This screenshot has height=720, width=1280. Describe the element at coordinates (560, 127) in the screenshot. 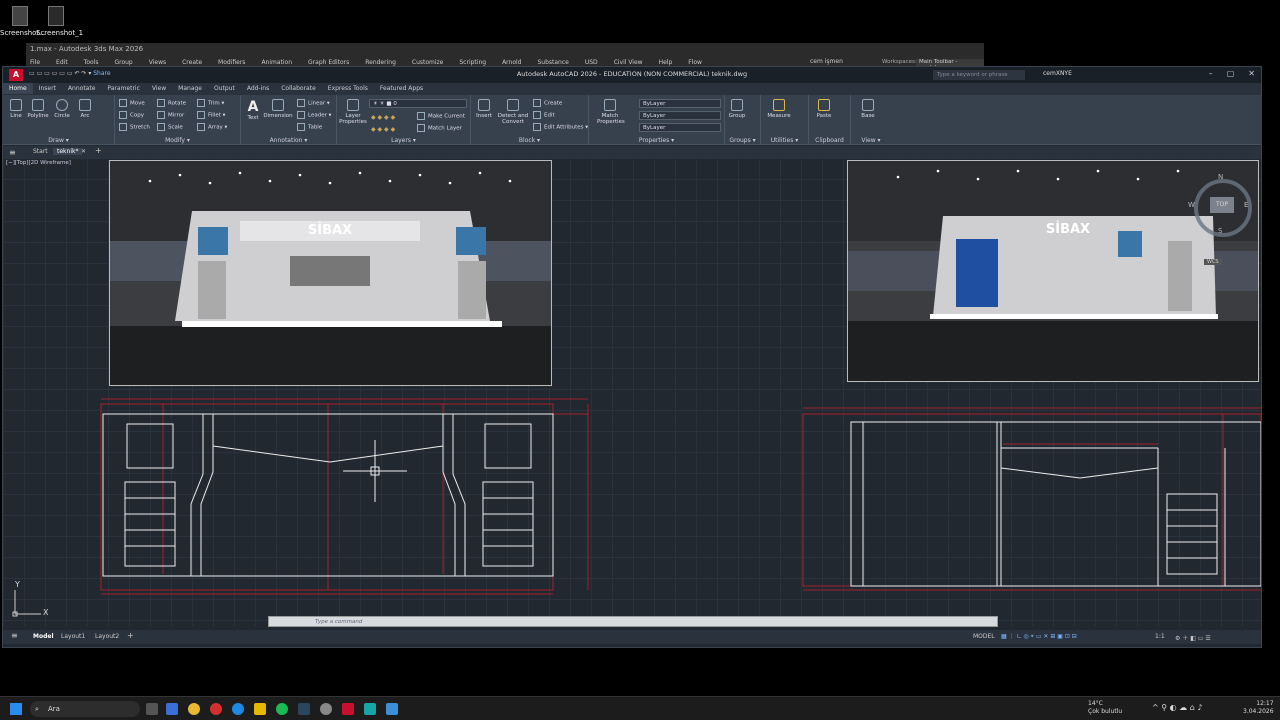

I see `edit-attributes-button: Edit Attributes ▾` at that location.